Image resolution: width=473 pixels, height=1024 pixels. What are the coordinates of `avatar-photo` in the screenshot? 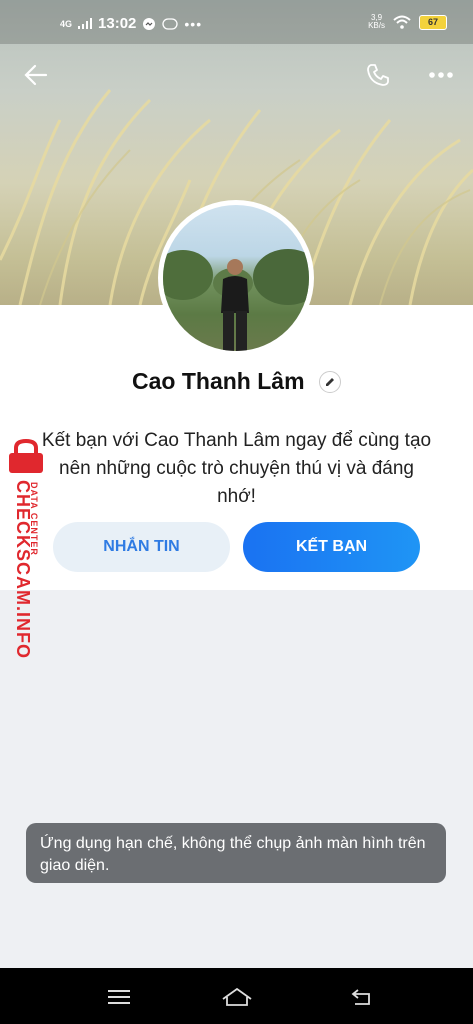 It's located at (236, 300).